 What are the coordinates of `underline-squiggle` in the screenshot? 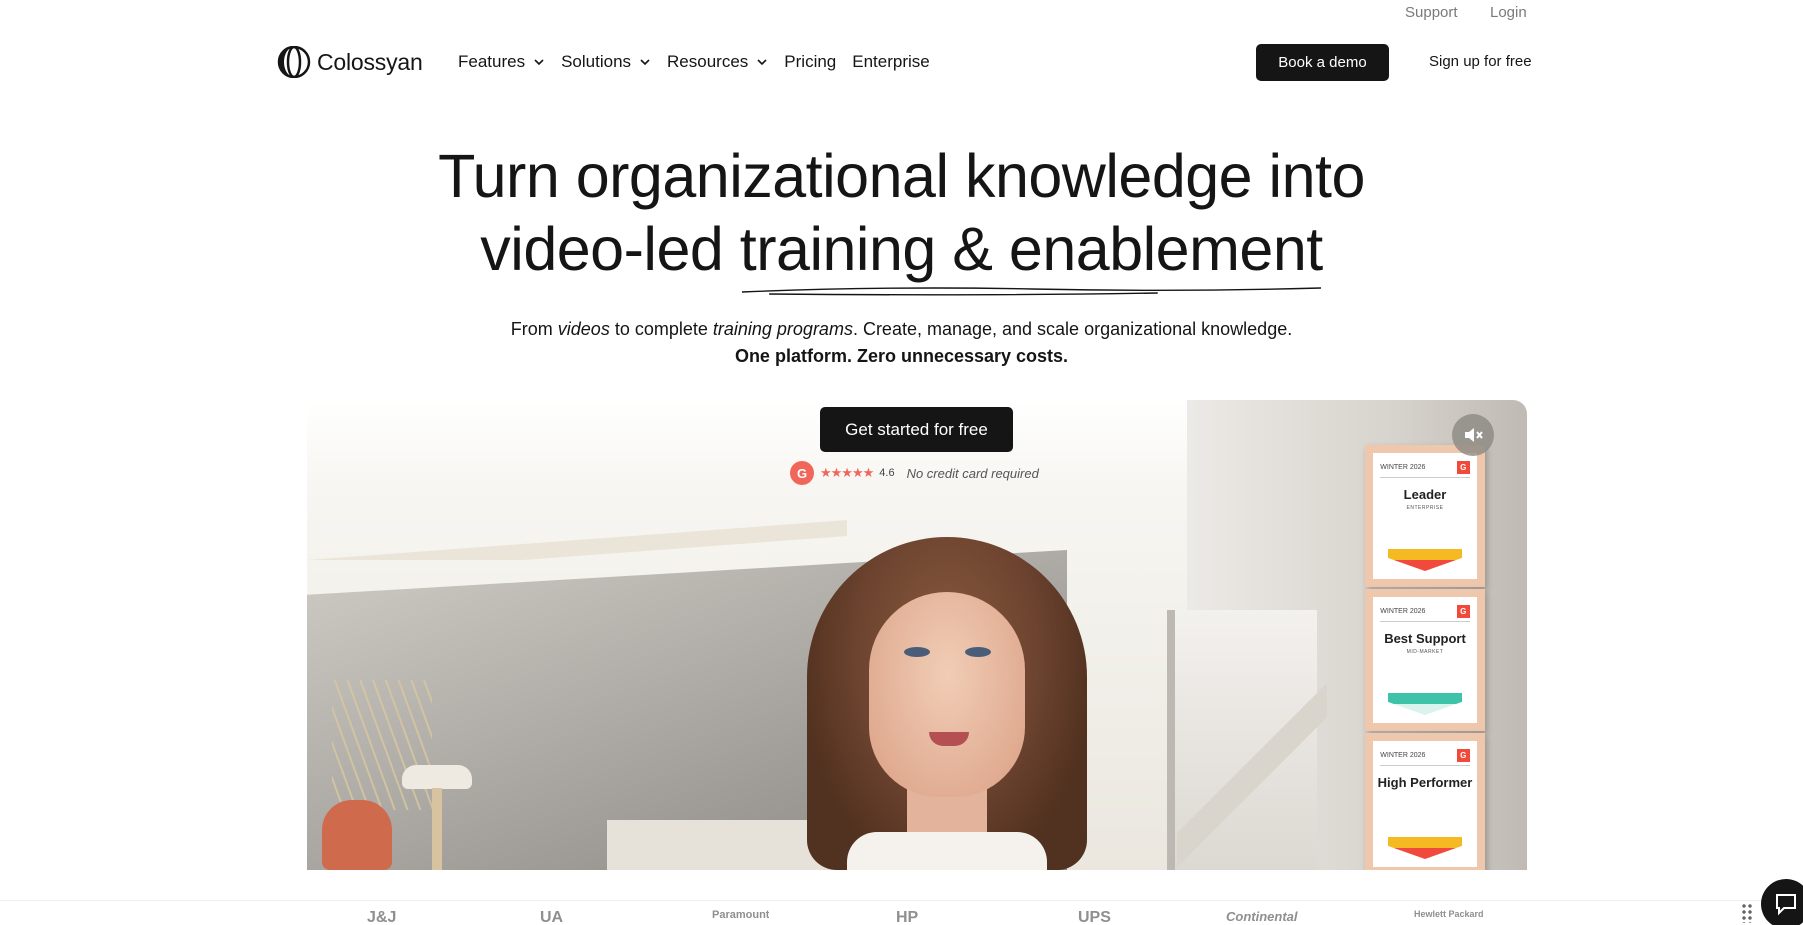 It's located at (1031, 291).